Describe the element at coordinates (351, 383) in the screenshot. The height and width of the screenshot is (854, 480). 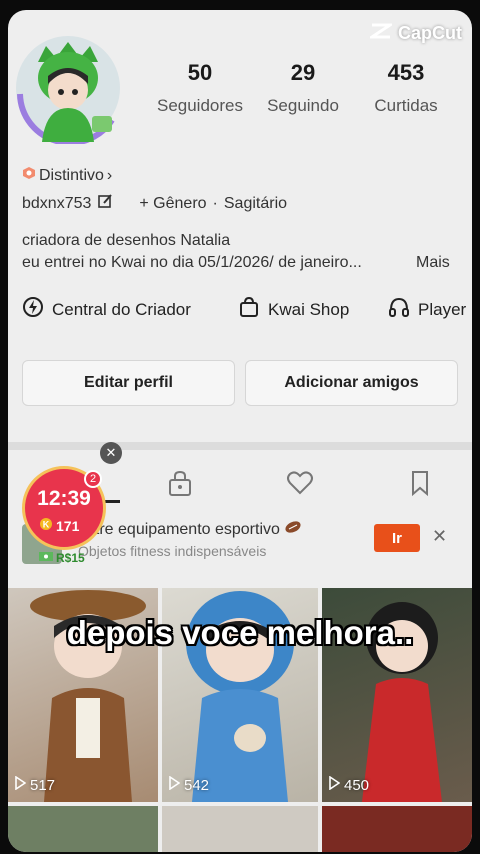
I see `add-friends-button: Adicionar amigos` at that location.